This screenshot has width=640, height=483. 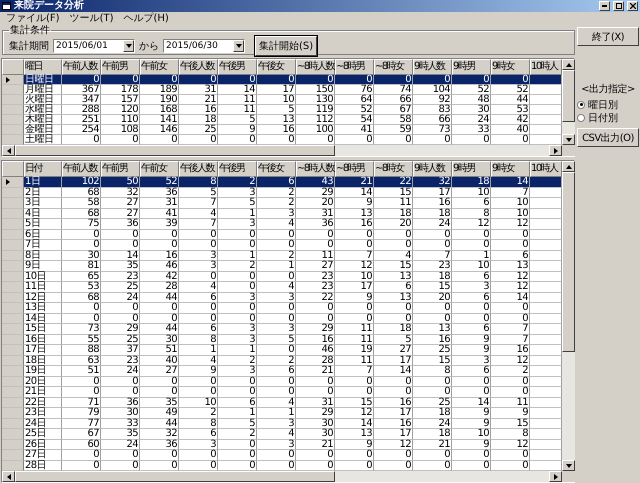 I want to click on column-header: 曜日, so click(x=43, y=67).